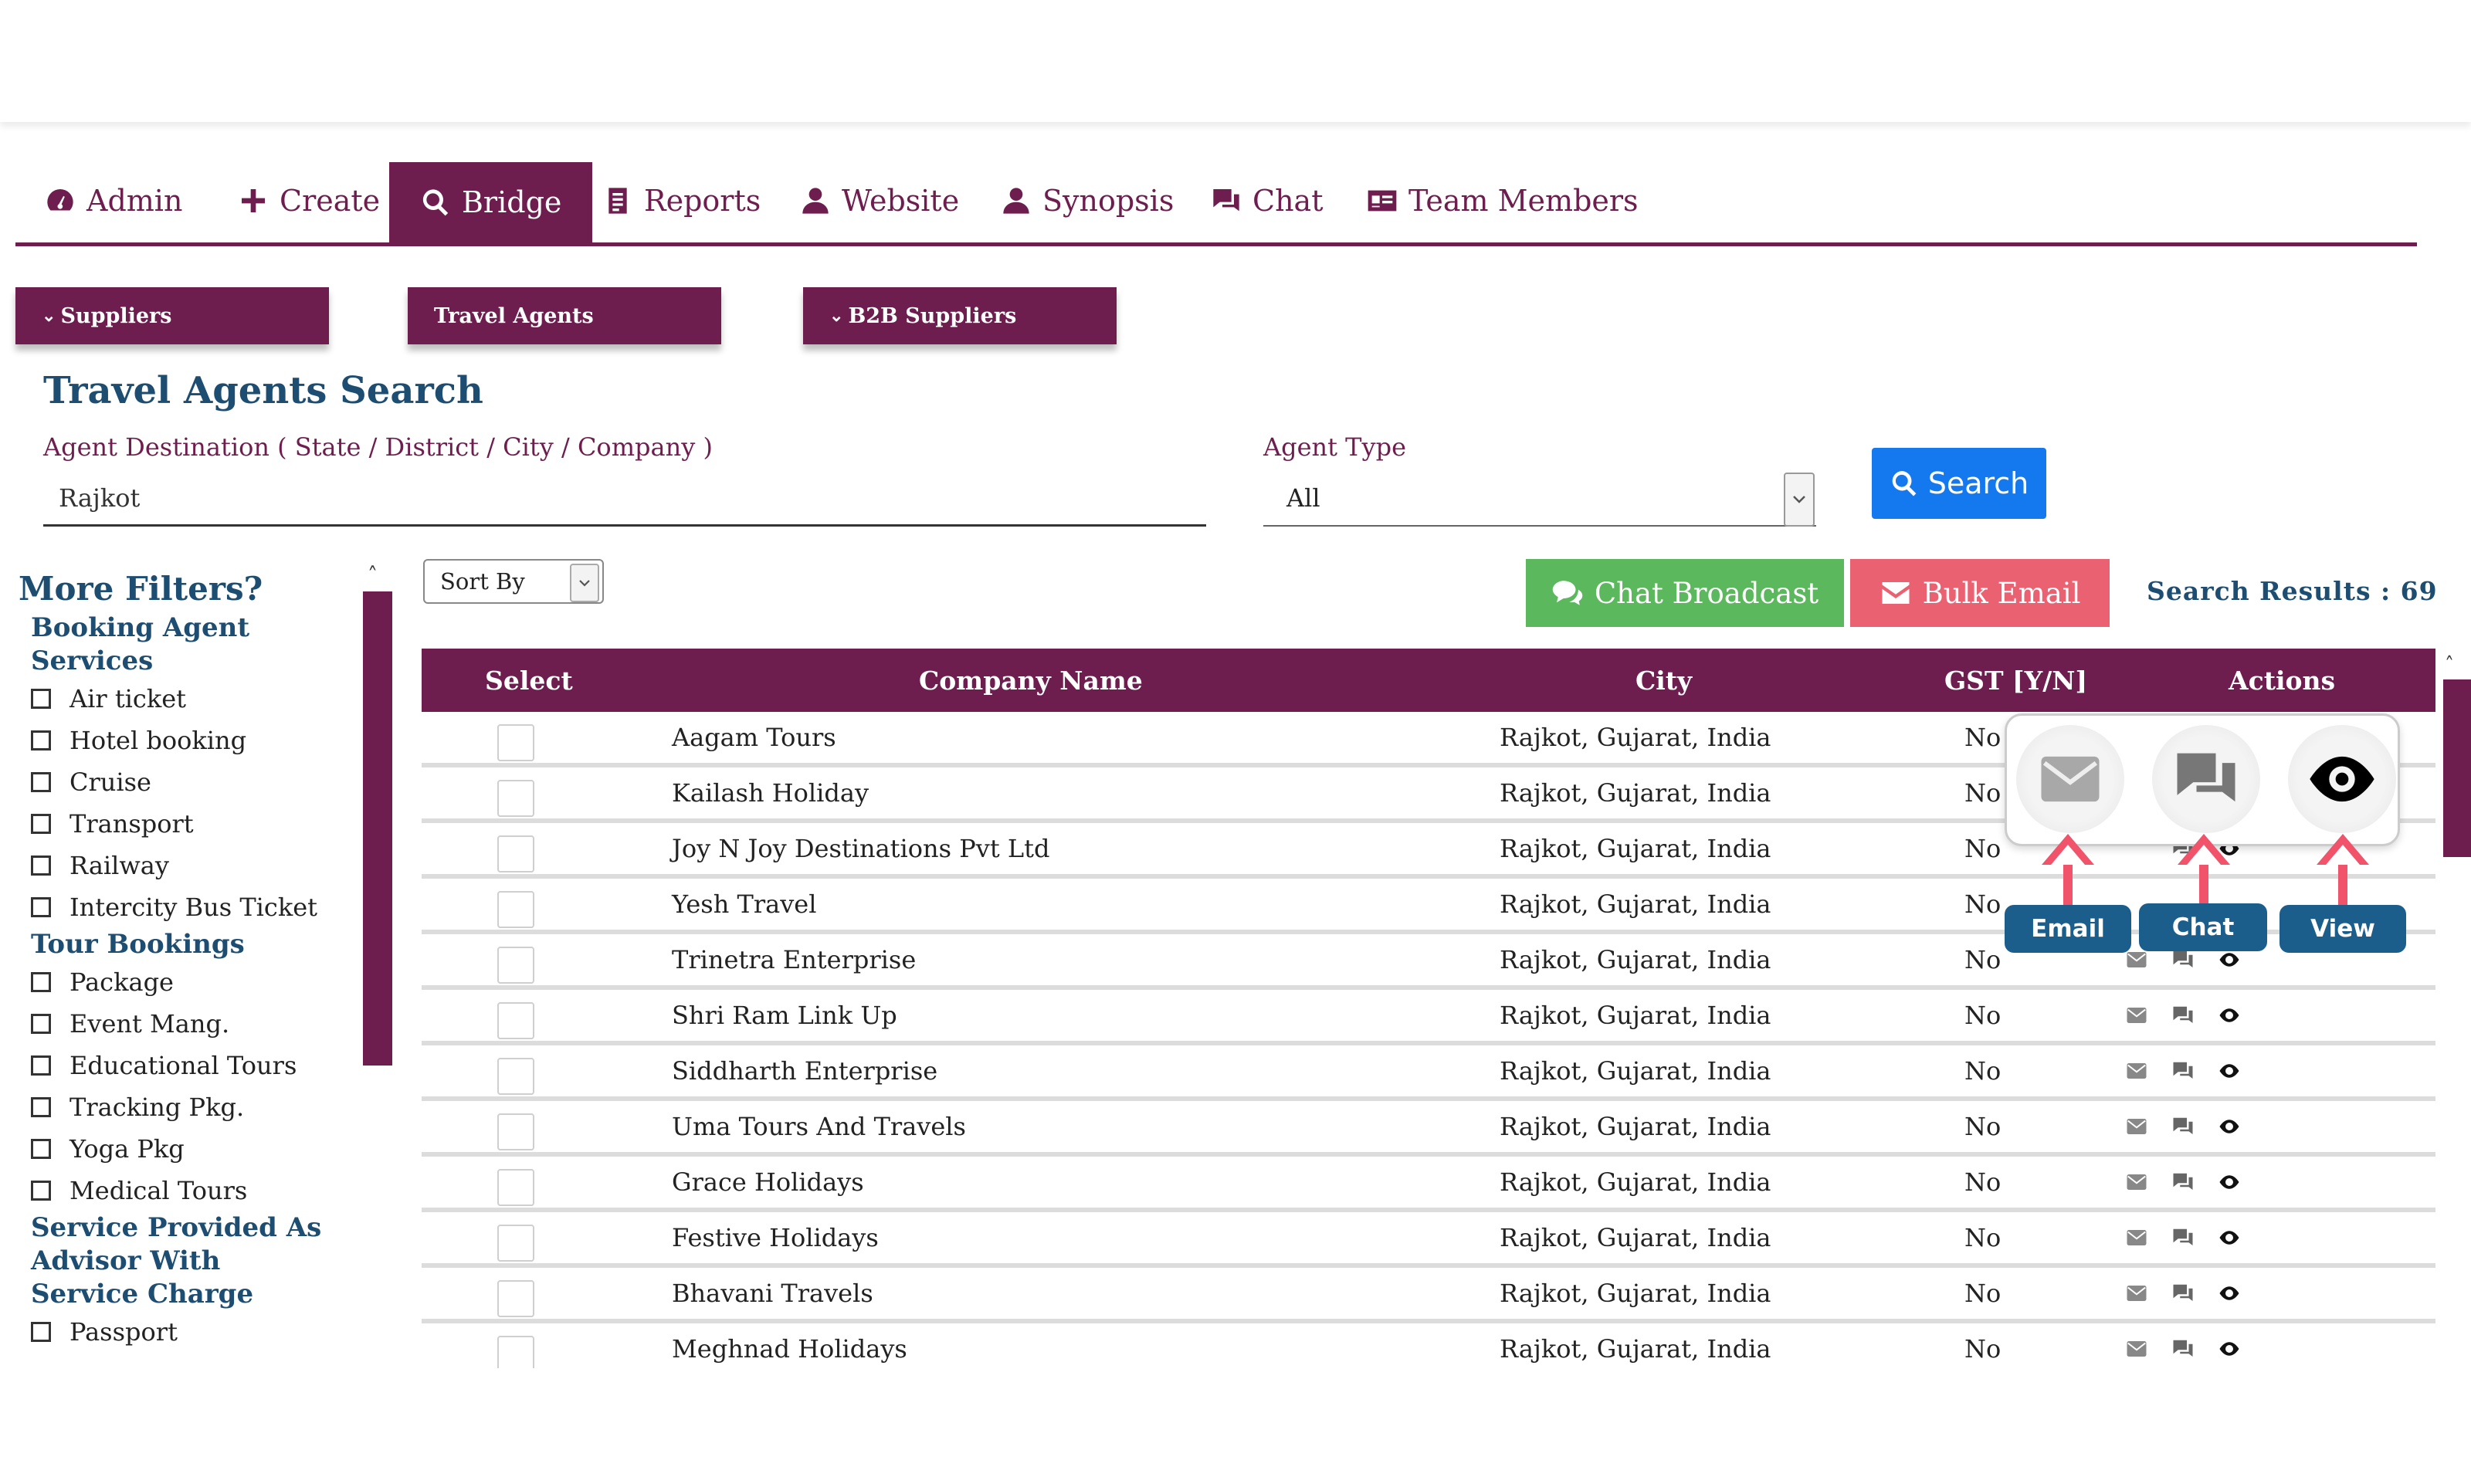  Describe the element at coordinates (564, 315) in the screenshot. I see `travel-agents-button: Travel Agents` at that location.